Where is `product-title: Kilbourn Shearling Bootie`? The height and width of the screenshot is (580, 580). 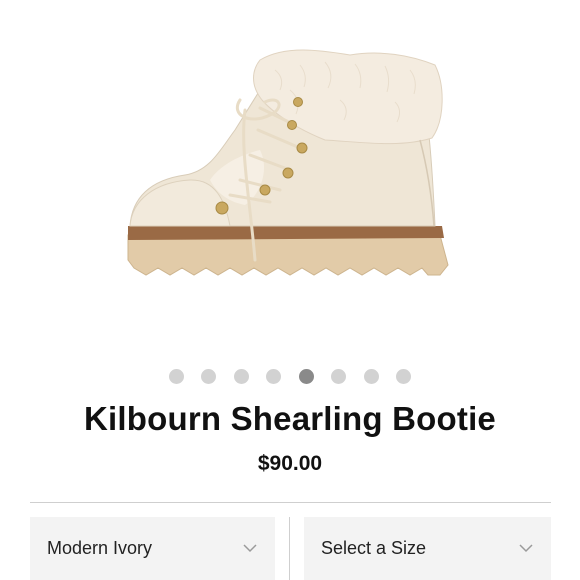 product-title: Kilbourn Shearling Bootie is located at coordinates (289, 418).